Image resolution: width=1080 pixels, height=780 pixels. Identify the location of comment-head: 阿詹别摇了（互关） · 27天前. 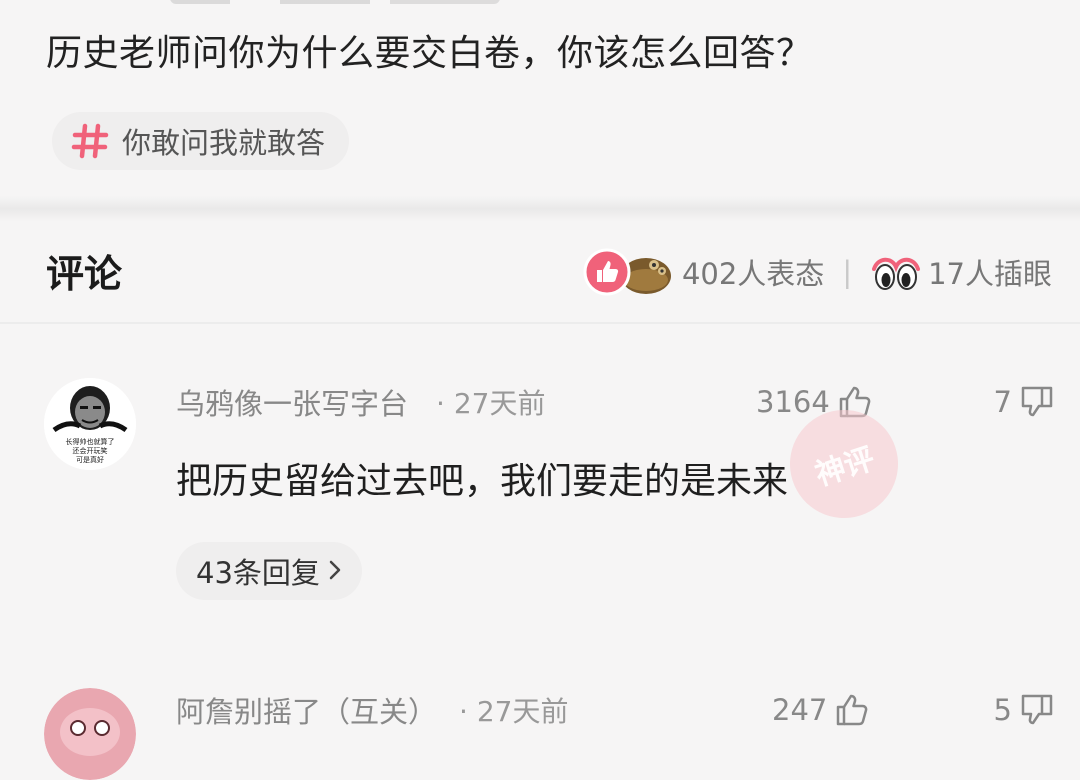
(372, 710).